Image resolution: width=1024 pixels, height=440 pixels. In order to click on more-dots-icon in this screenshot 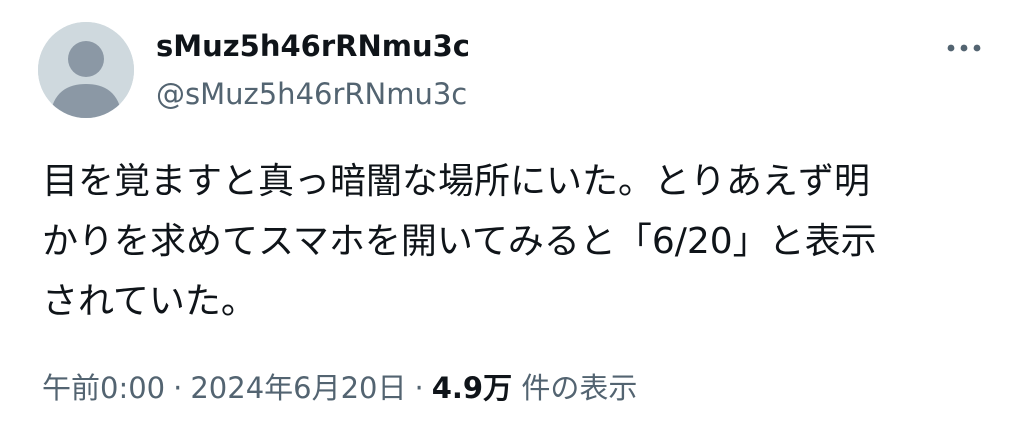, I will do `click(964, 48)`.